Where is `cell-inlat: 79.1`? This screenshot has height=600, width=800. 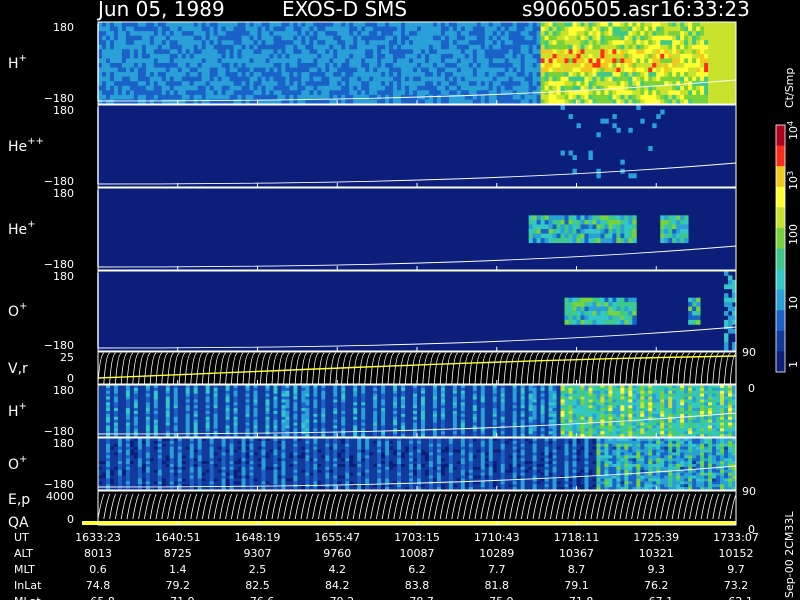
cell-inlat: 79.1 is located at coordinates (576, 585).